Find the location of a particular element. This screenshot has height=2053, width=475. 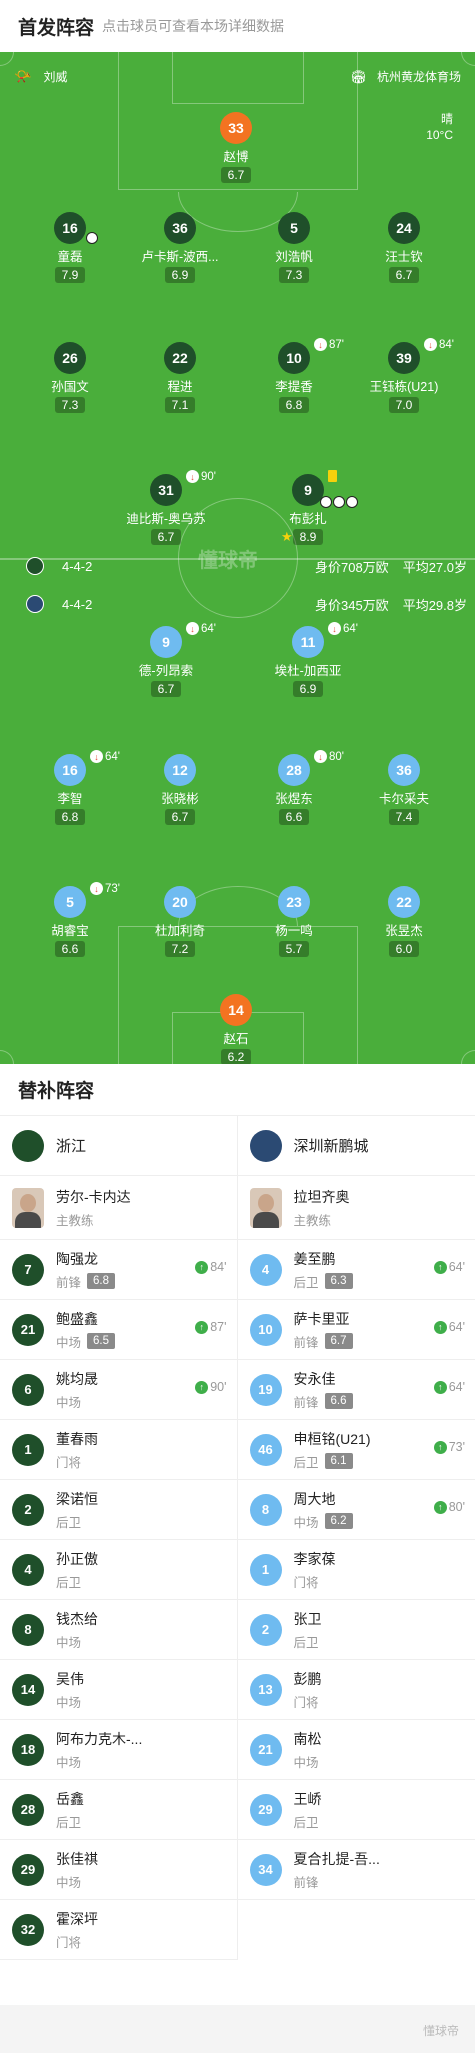

home-team-name: 浙江 is located at coordinates (71, 1146).